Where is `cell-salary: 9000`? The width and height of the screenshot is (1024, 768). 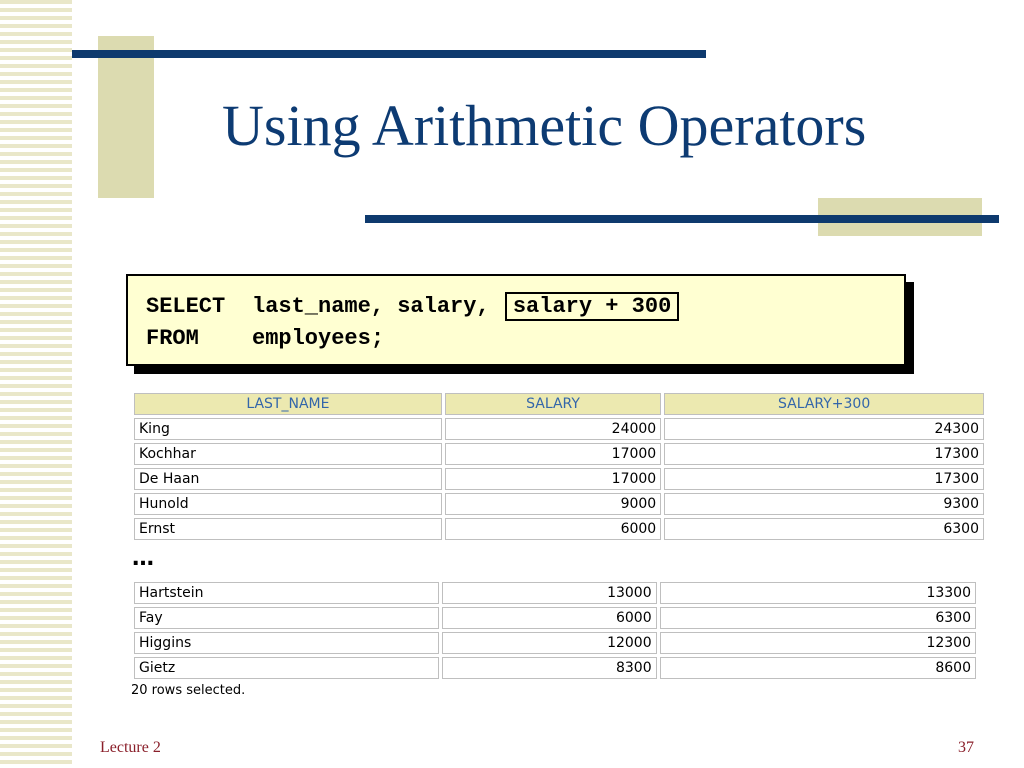 cell-salary: 9000 is located at coordinates (553, 504).